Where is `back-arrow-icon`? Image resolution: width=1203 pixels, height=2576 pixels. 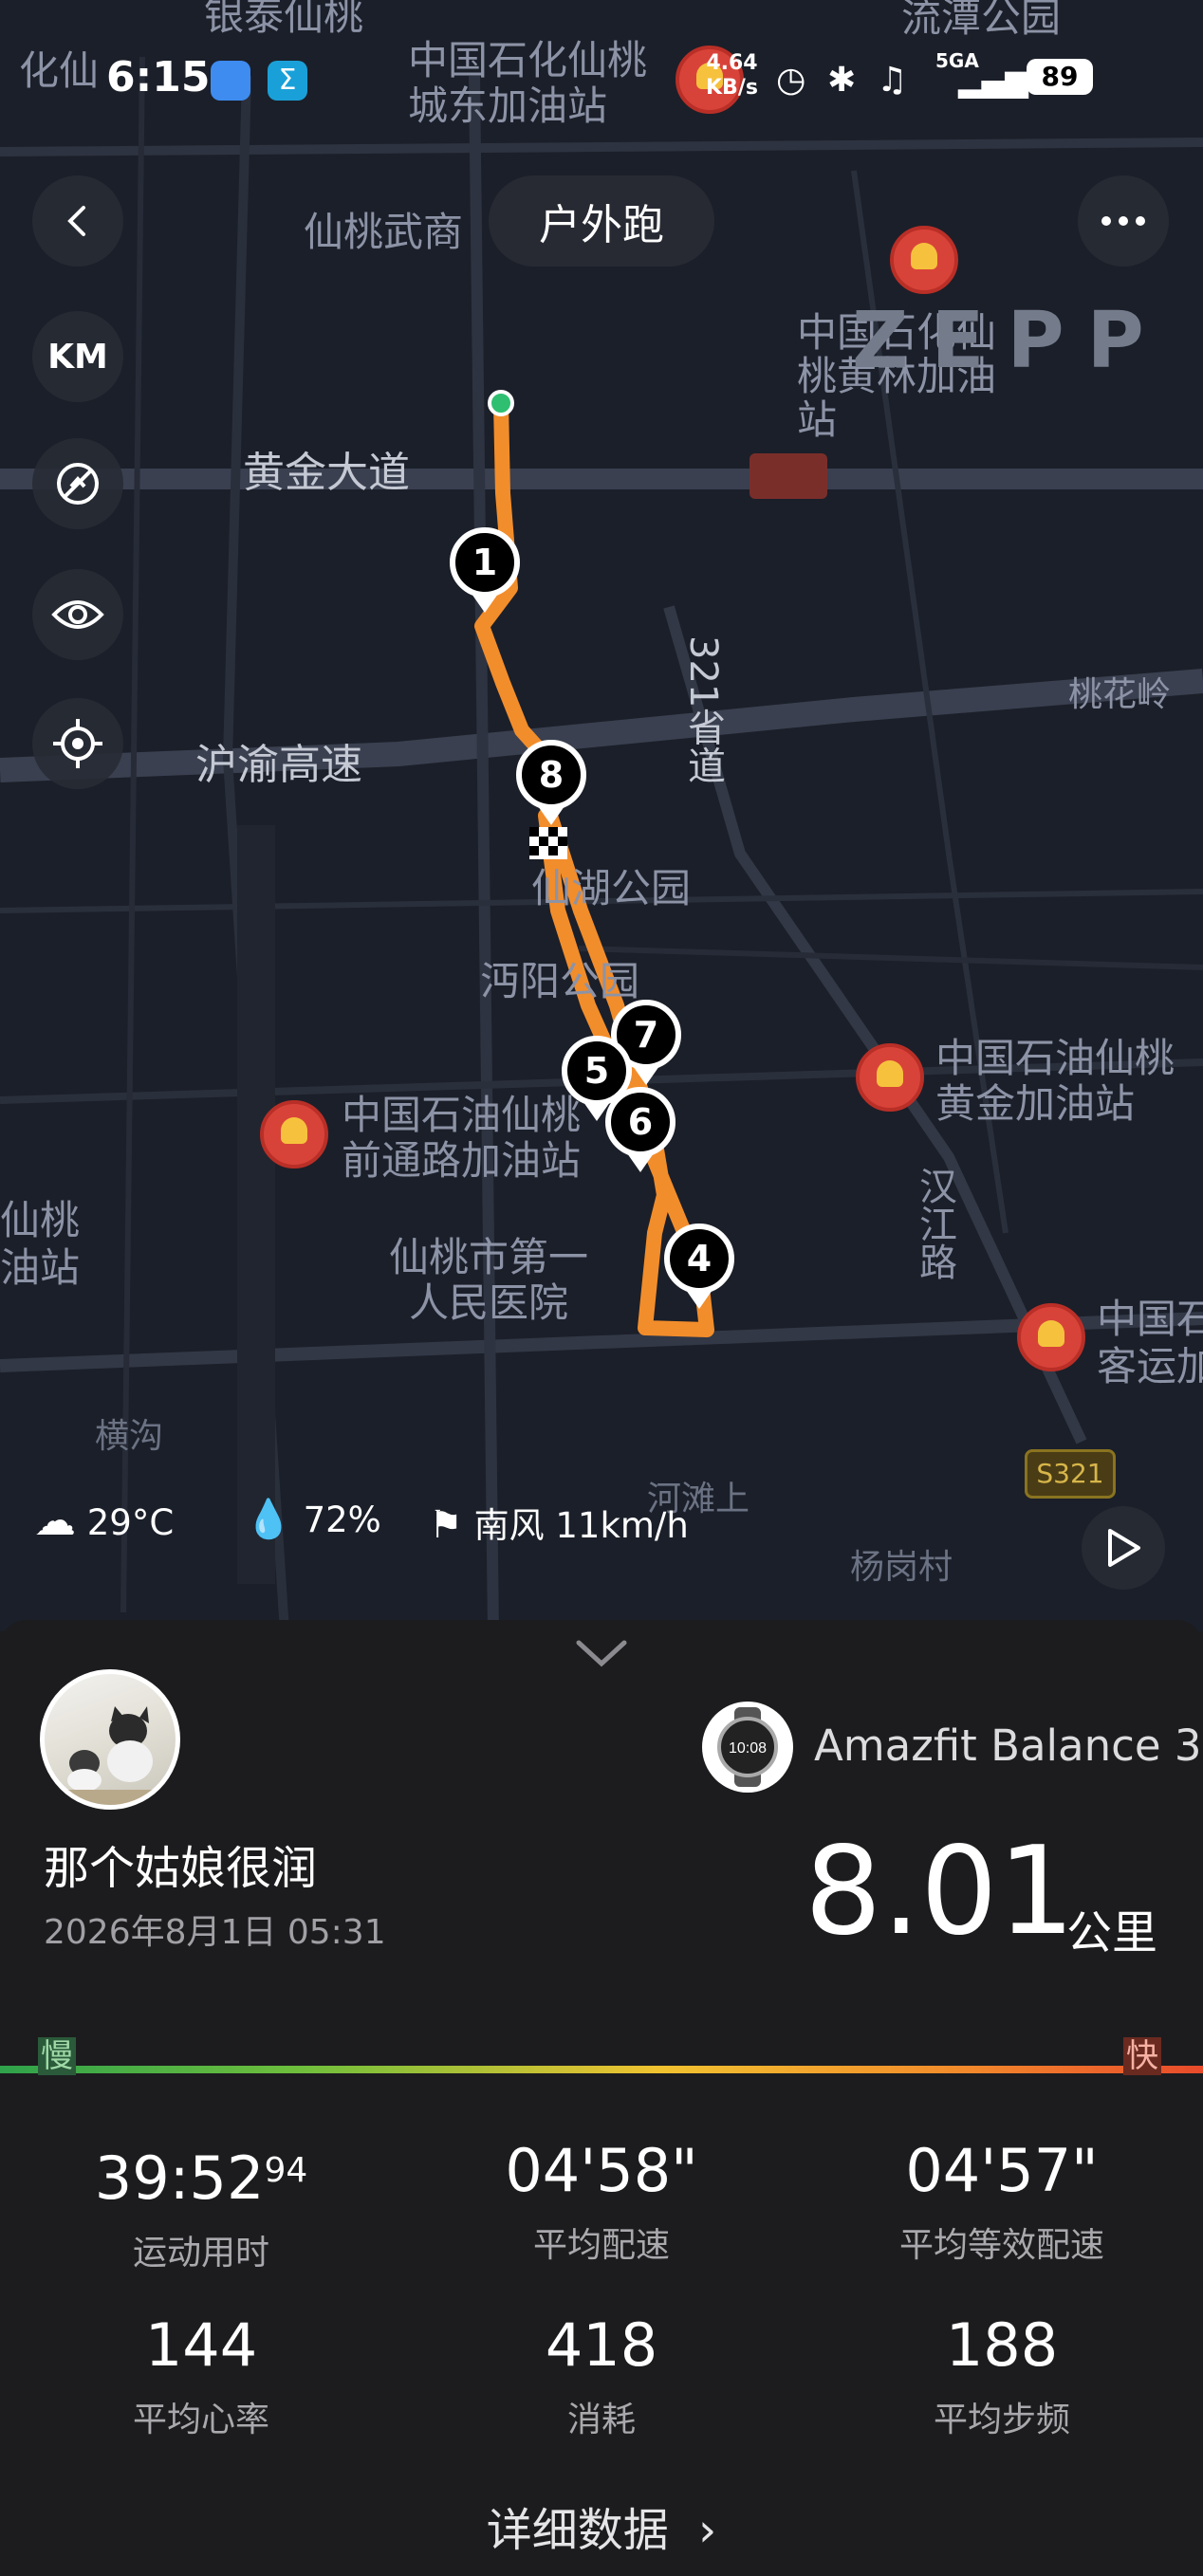
back-arrow-icon is located at coordinates (76, 221).